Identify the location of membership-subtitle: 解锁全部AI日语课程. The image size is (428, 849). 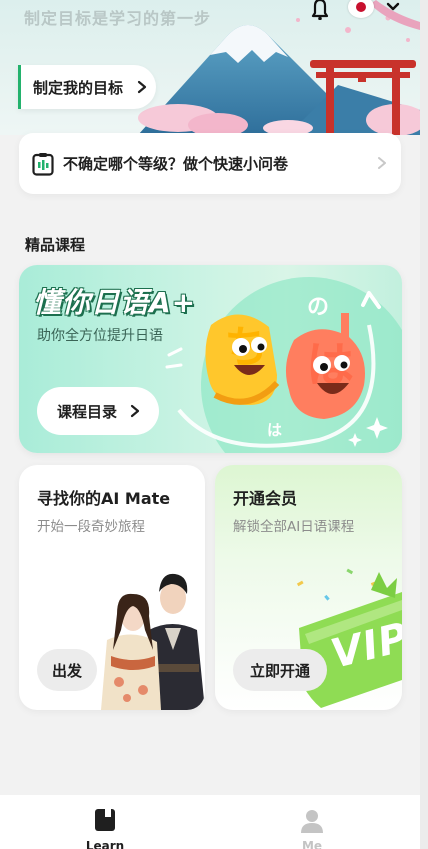
(294, 527).